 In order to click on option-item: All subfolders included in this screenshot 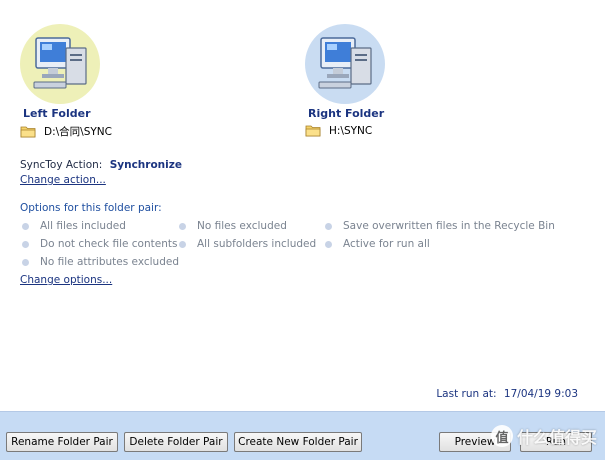, I will do `click(247, 244)`.